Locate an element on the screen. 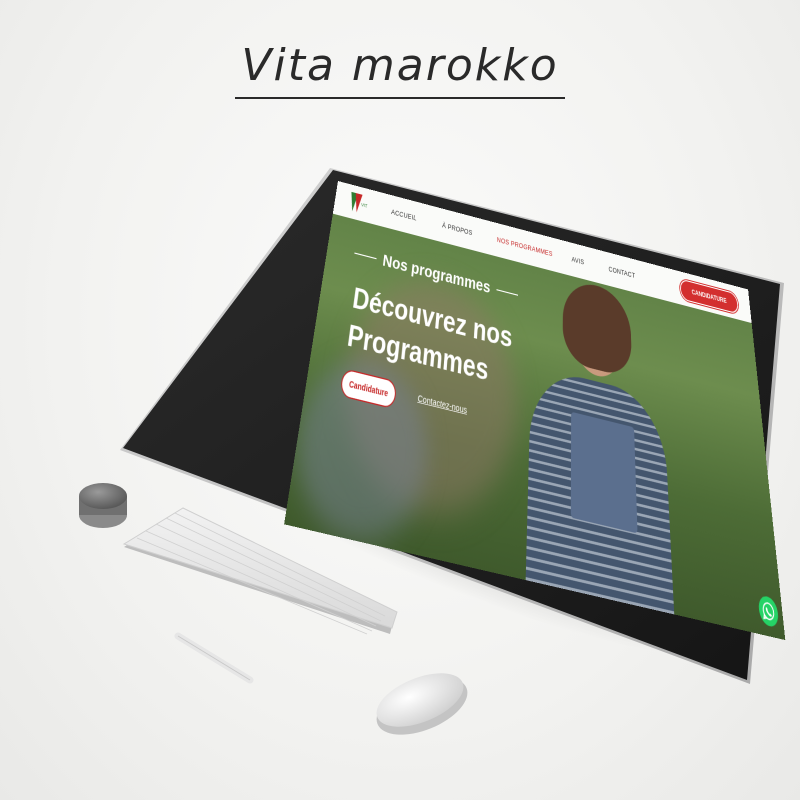 This screenshot has height=800, width=800. student-book is located at coordinates (604, 472).